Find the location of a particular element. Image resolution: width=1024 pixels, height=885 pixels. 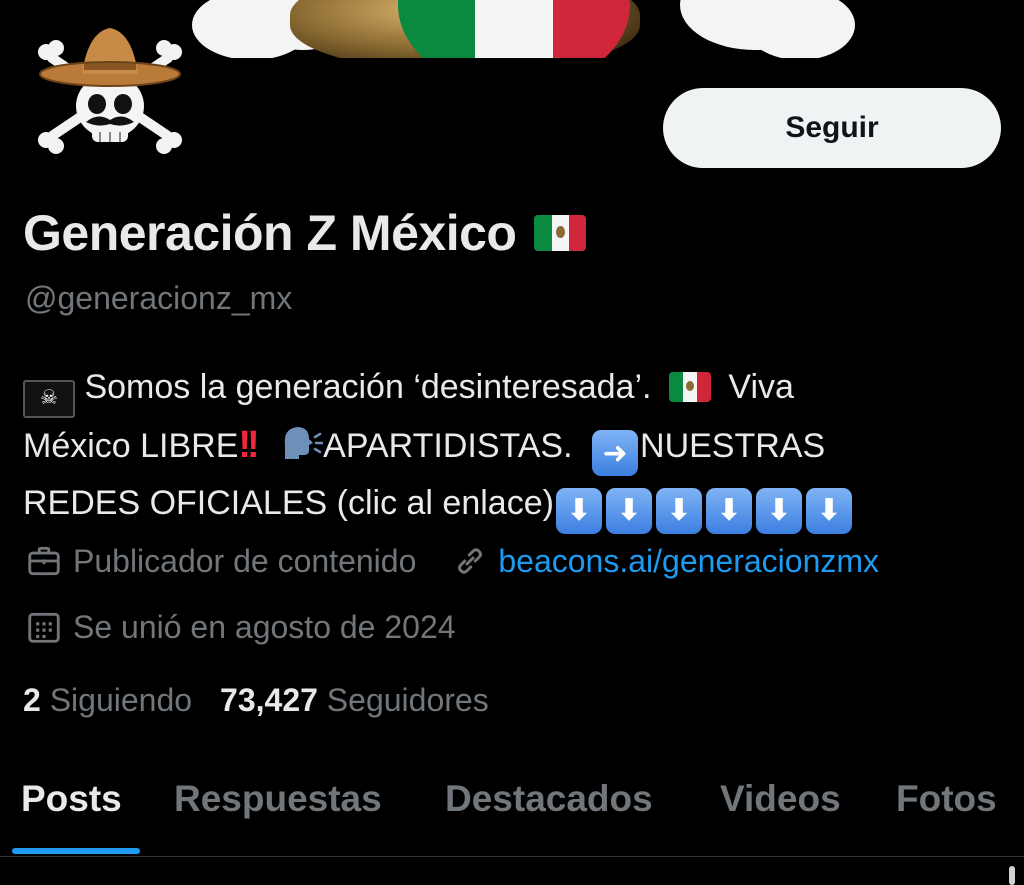

pirate-flag-icon: ☠ is located at coordinates (49, 398).